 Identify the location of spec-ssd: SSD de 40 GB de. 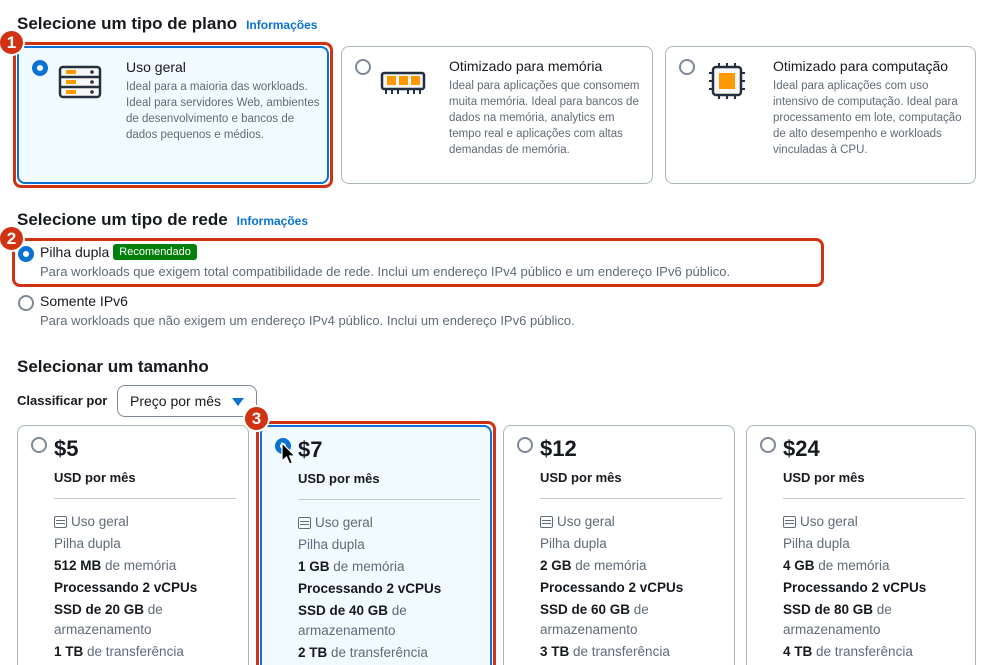
(352, 610).